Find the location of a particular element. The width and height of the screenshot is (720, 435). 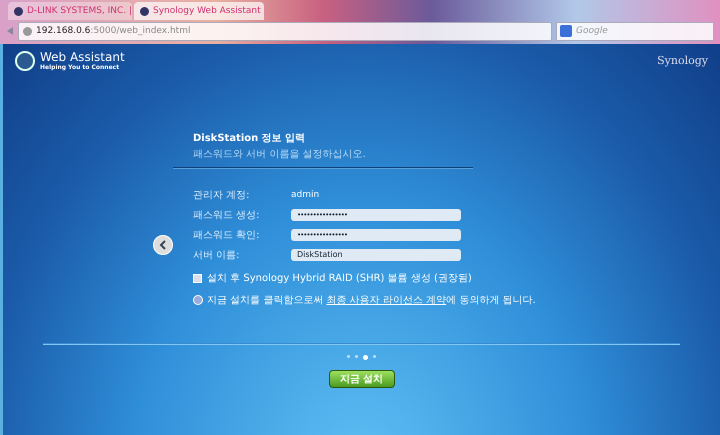

browser-tab: Synology Web Assistant is located at coordinates (199, 11).